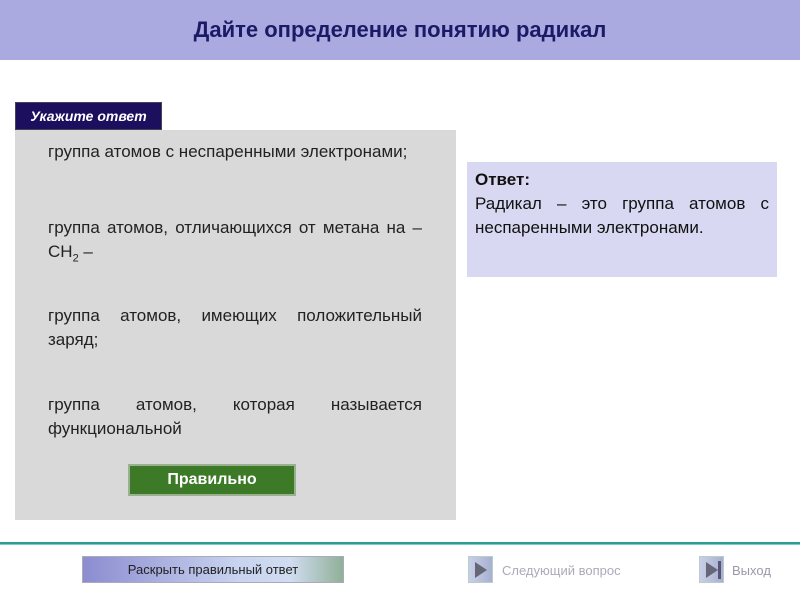 Image resolution: width=800 pixels, height=600 pixels. What do you see at coordinates (85, 251) in the screenshot?
I see `option-2-tail: –` at bounding box center [85, 251].